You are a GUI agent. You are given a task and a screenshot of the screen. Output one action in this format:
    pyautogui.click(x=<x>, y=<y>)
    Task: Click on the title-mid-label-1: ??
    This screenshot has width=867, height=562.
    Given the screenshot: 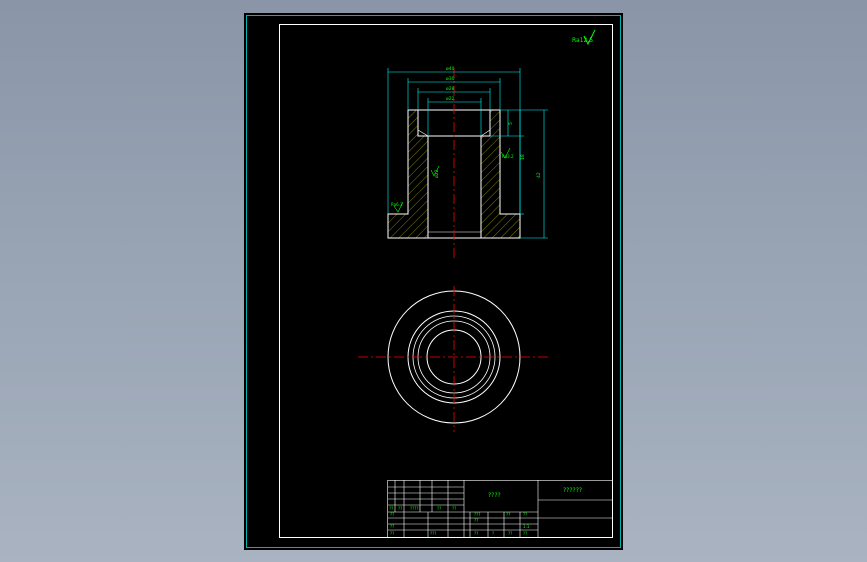 What is the action you would take?
    pyautogui.click(x=392, y=514)
    